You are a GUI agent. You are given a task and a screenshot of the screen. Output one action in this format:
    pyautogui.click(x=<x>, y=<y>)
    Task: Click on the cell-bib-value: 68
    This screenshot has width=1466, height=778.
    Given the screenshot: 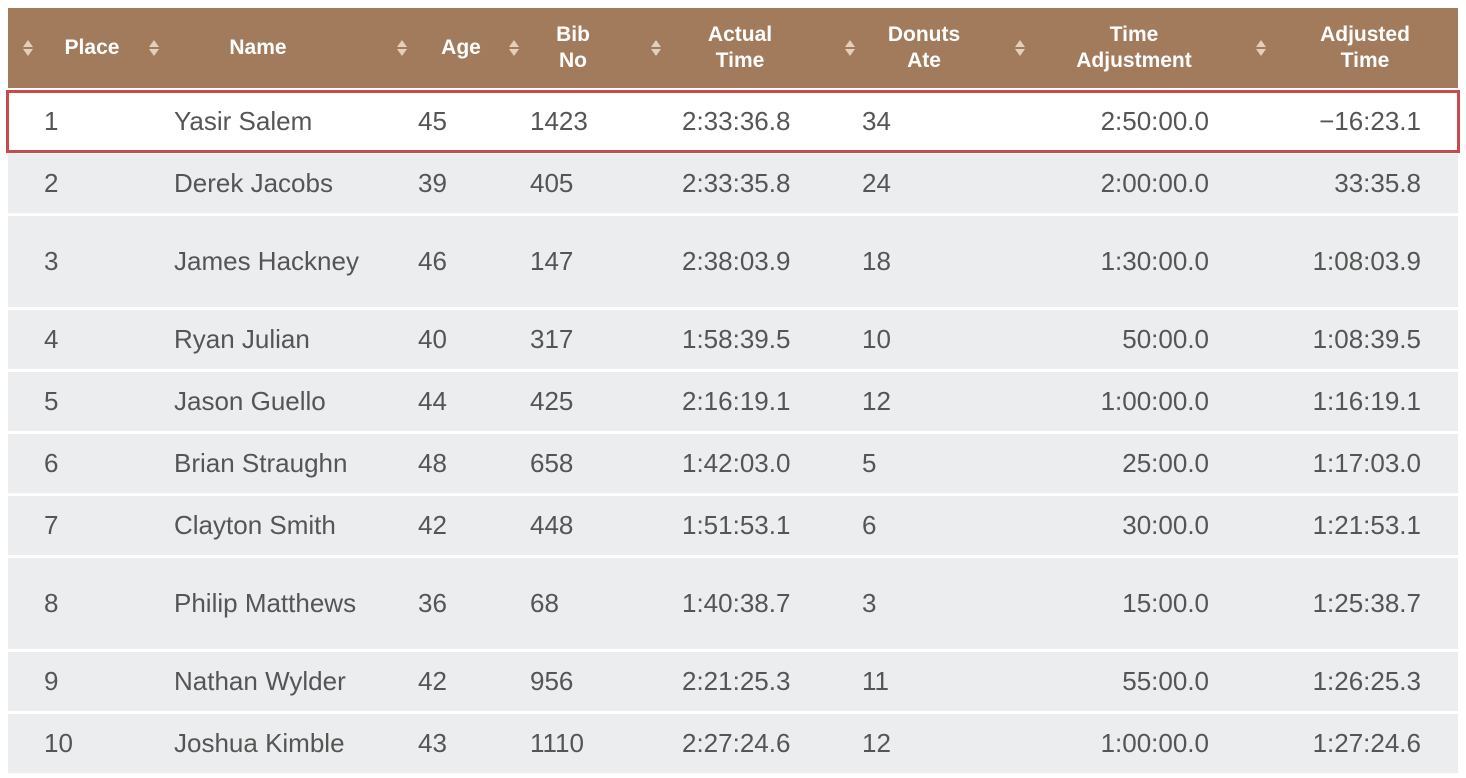 What is the action you would take?
    pyautogui.click(x=544, y=603)
    